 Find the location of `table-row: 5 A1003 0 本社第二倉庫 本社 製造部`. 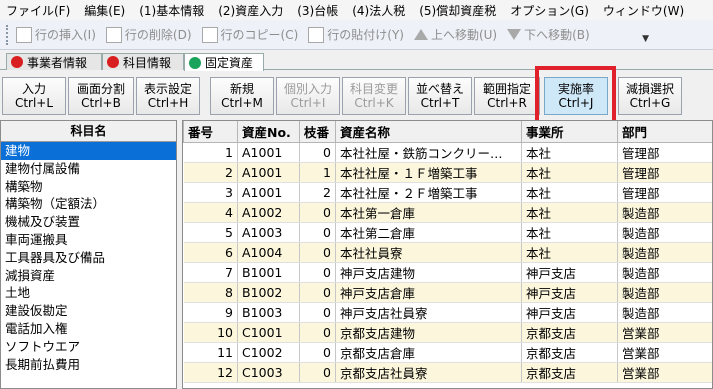

table-row: 5 A1003 0 本社第二倉庫 本社 製造部 is located at coordinates (447, 232).